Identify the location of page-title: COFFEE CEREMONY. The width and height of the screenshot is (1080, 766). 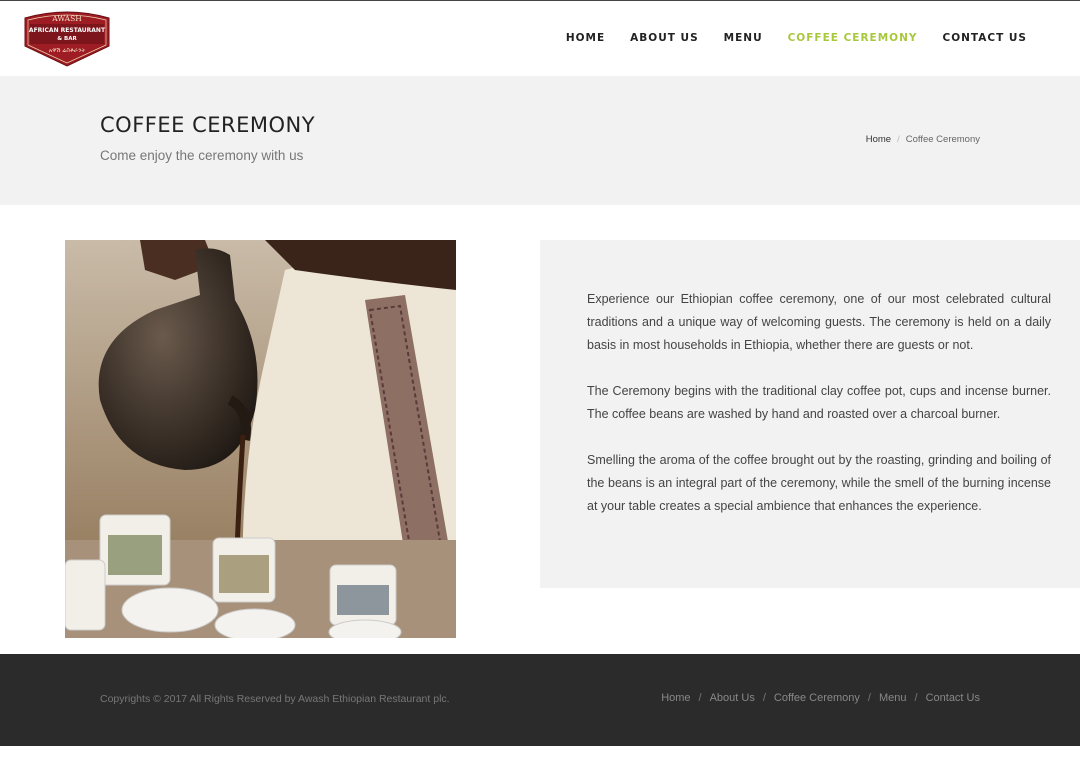
(208, 125).